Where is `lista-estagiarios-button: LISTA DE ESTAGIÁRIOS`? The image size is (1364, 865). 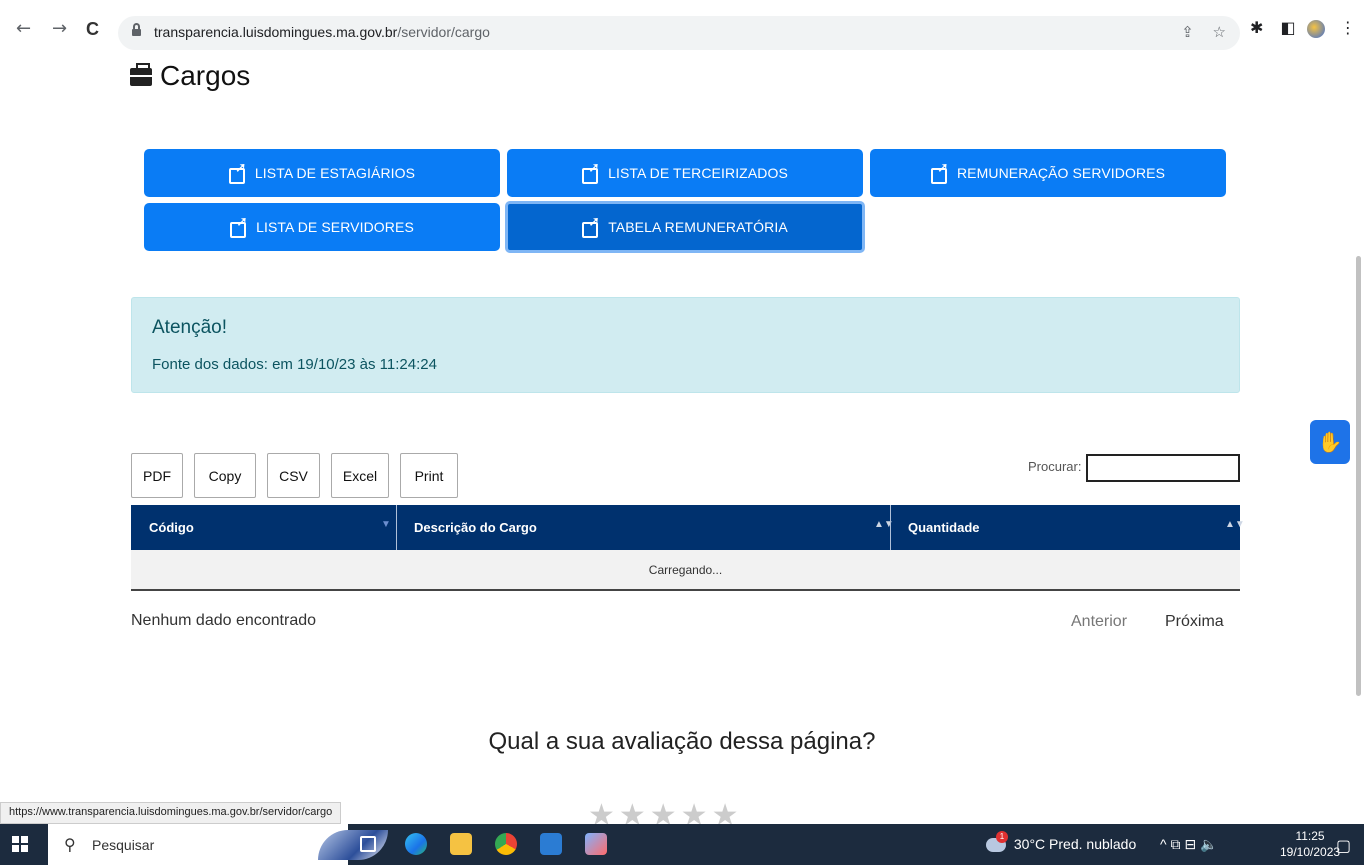 lista-estagiarios-button: LISTA DE ESTAGIÁRIOS is located at coordinates (322, 173).